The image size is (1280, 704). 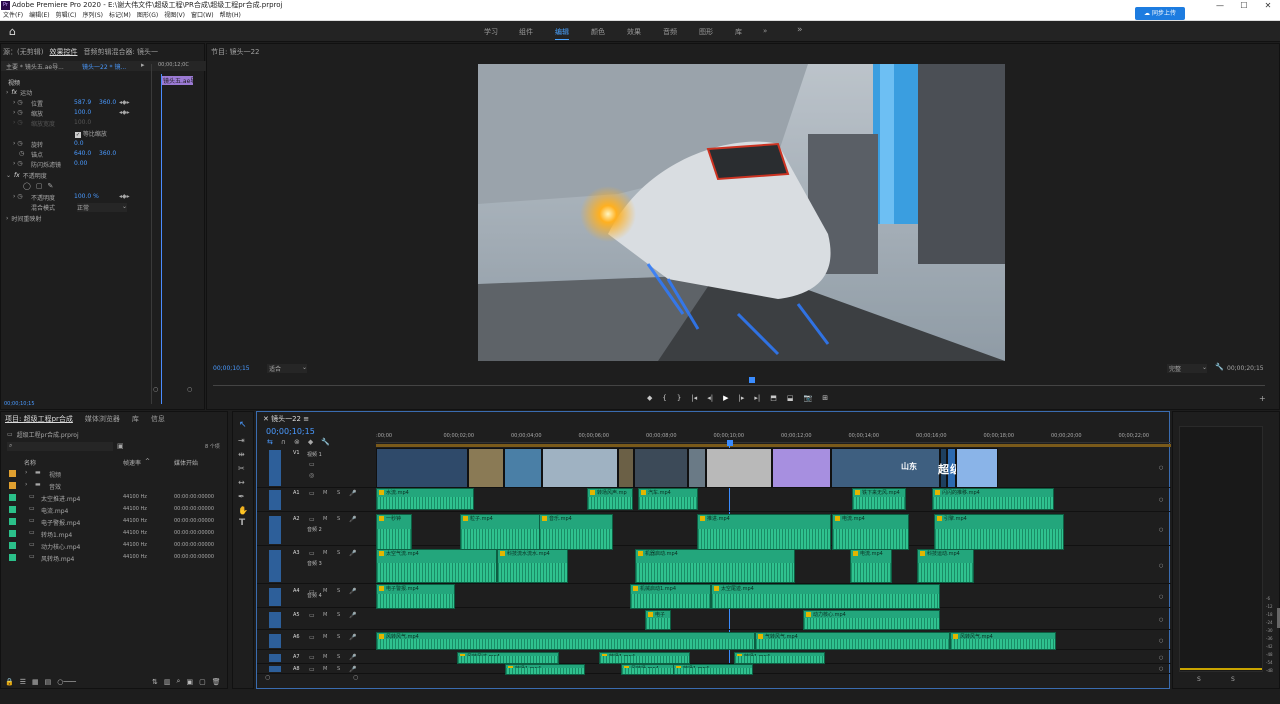 I want to click on export-frame-icon: 📷, so click(x=807, y=398).